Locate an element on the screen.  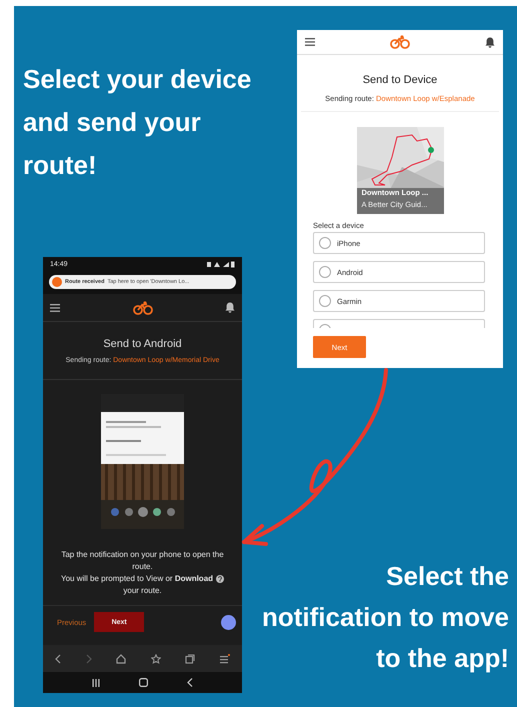
page-title: Send to Android is located at coordinates (142, 344).